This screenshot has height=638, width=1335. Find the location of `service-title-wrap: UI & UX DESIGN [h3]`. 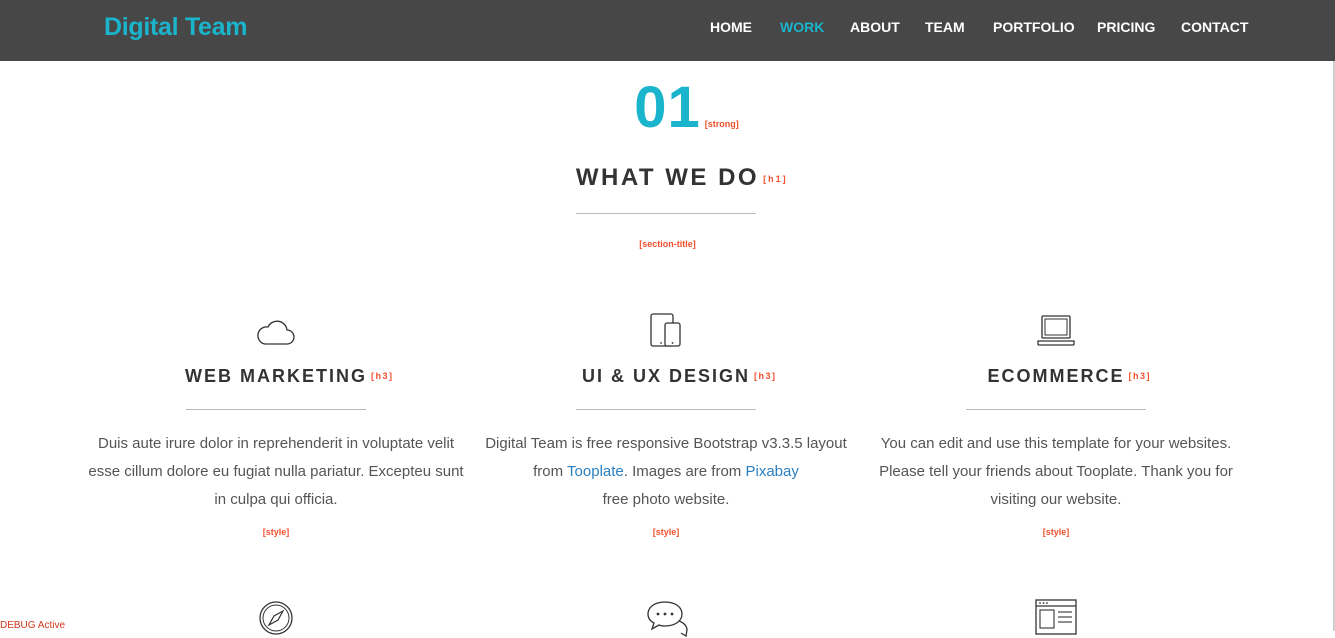

service-title-wrap: UI & UX DESIGN [h3] is located at coordinates (666, 376).